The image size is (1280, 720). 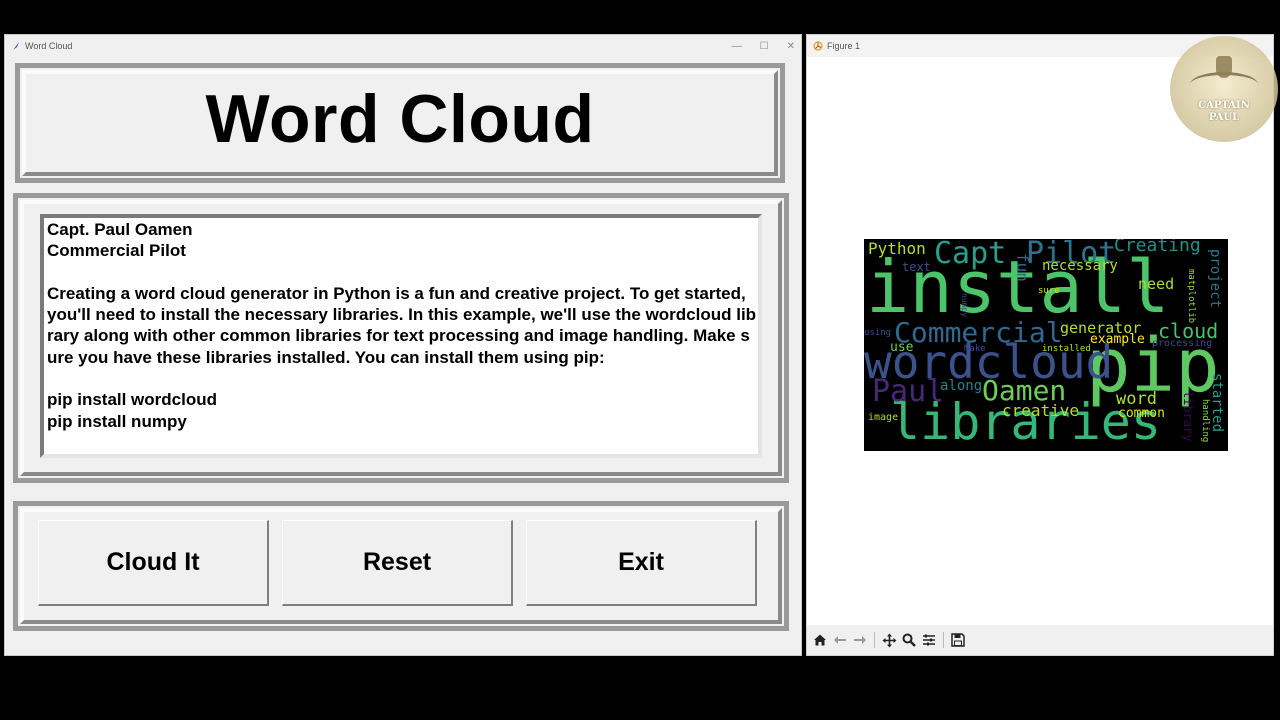 What do you see at coordinates (878, 333) in the screenshot?
I see `word-using: using` at bounding box center [878, 333].